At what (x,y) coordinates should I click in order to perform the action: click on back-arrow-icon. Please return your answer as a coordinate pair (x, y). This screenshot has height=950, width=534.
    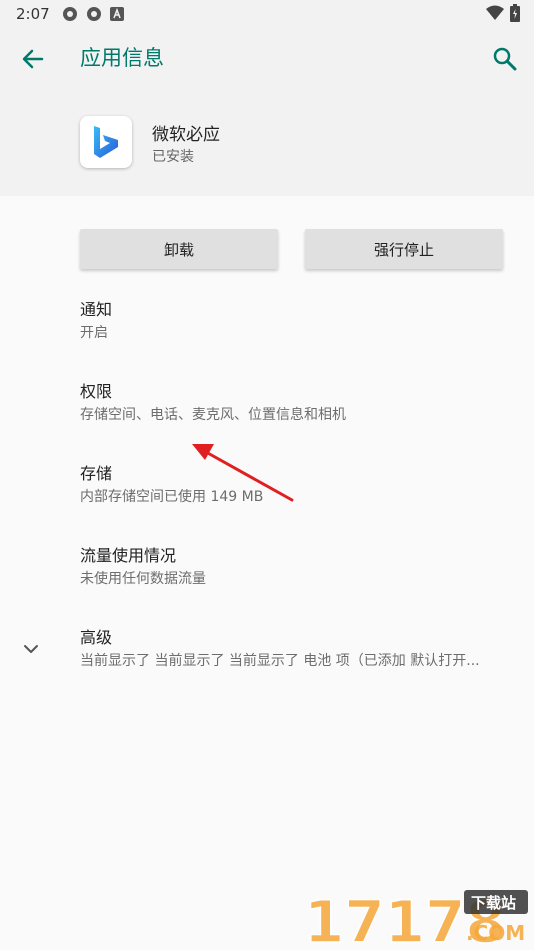
    Looking at the image, I should click on (33, 59).